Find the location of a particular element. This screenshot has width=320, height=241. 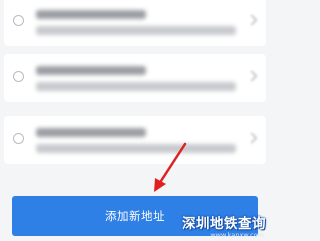

watermark-title: 深圳地铁查询 is located at coordinates (224, 224).